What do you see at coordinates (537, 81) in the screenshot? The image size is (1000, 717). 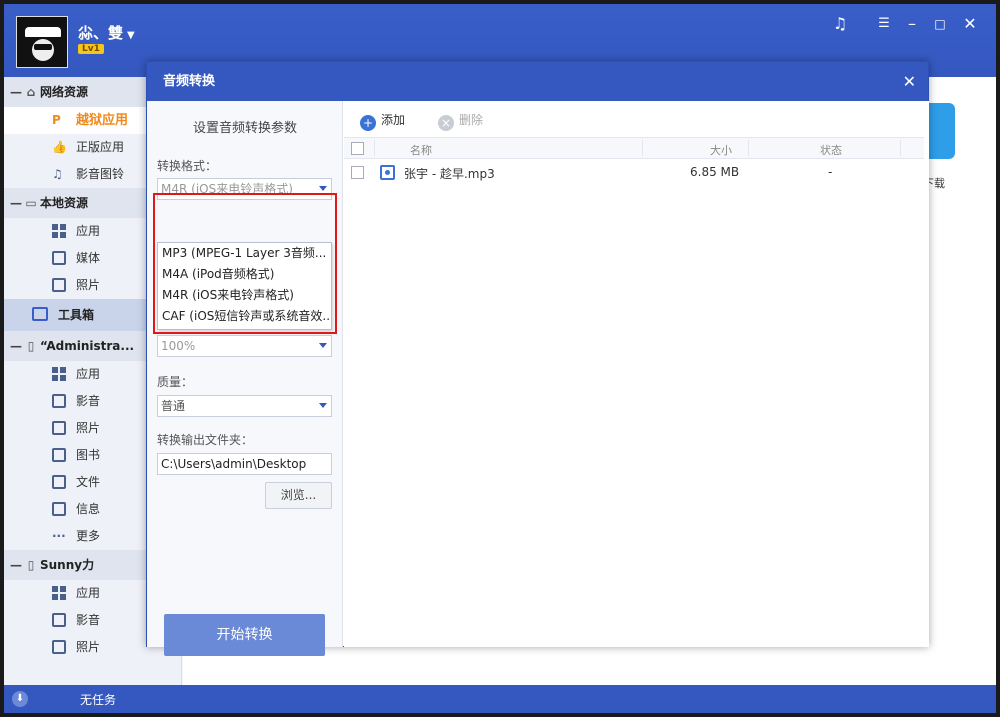 I see `dialog-header: 音频转换 ✕` at bounding box center [537, 81].